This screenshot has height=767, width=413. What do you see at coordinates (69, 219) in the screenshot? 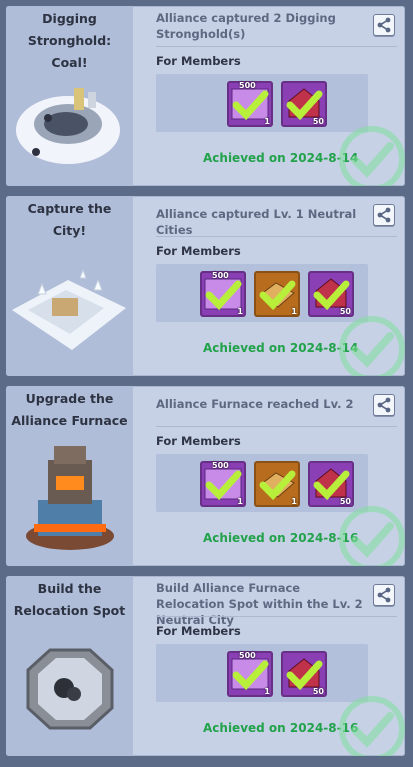
I see `achievement-title: Capture the City!` at bounding box center [69, 219].